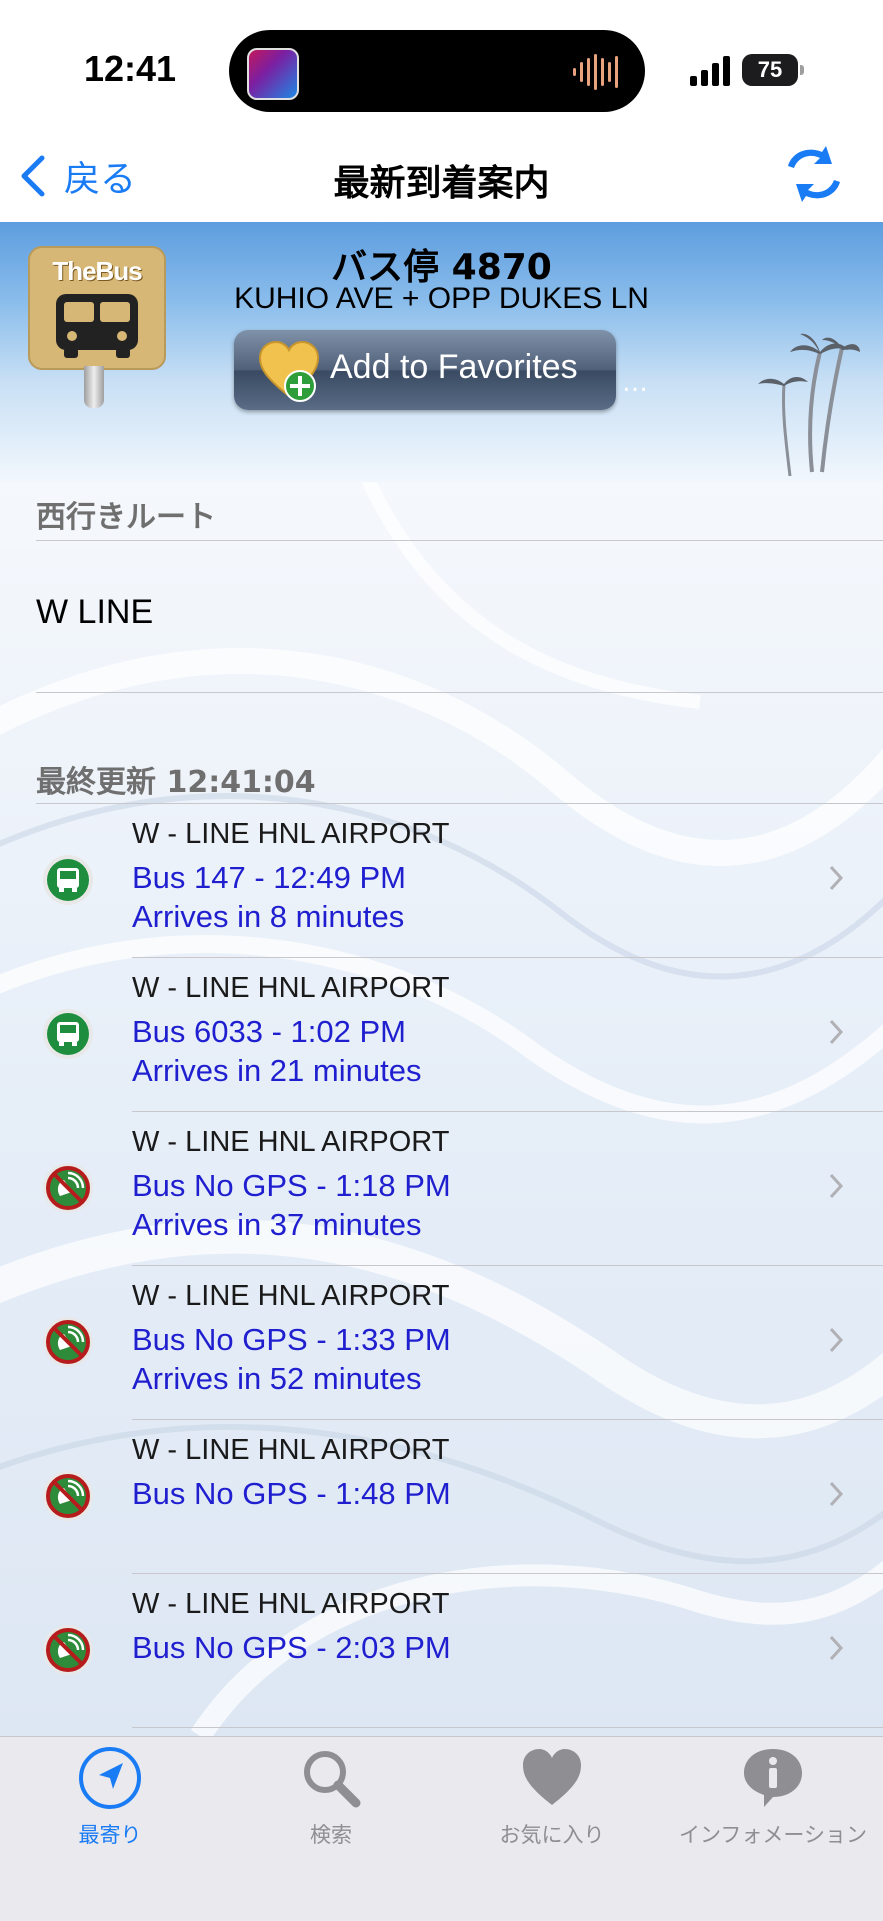 This screenshot has width=883, height=1921. What do you see at coordinates (595, 72) in the screenshot?
I see `audio-waveform-icon` at bounding box center [595, 72].